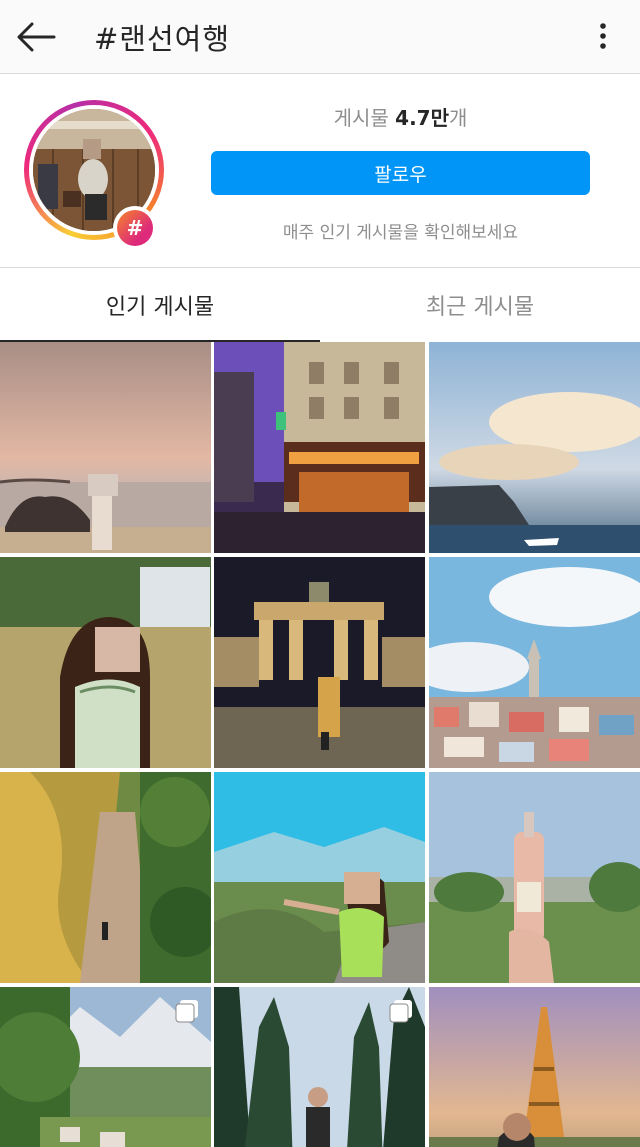 This screenshot has height=1147, width=640. I want to click on more-vertical-icon, so click(603, 36).